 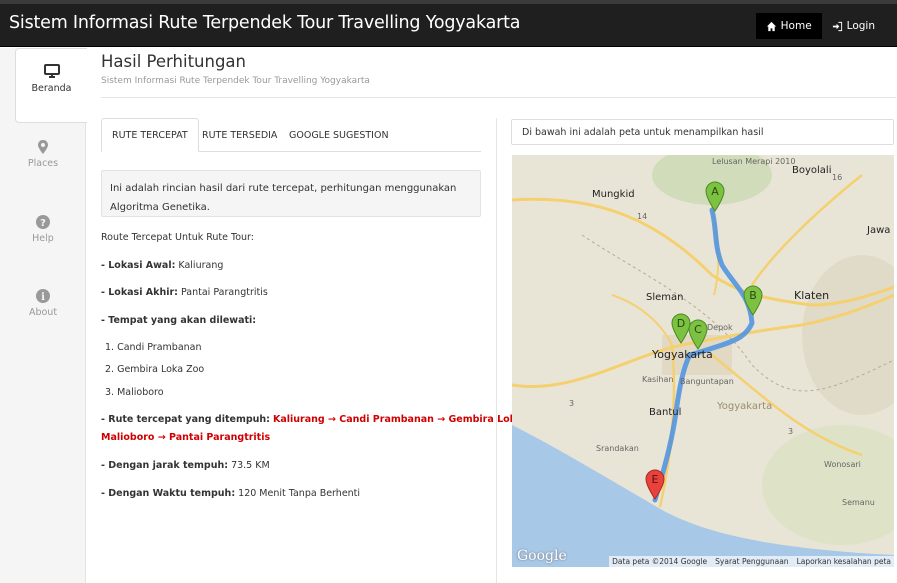 I want to click on tab-rute-tersedia: RUTE TERSEDIA, so click(x=239, y=135).